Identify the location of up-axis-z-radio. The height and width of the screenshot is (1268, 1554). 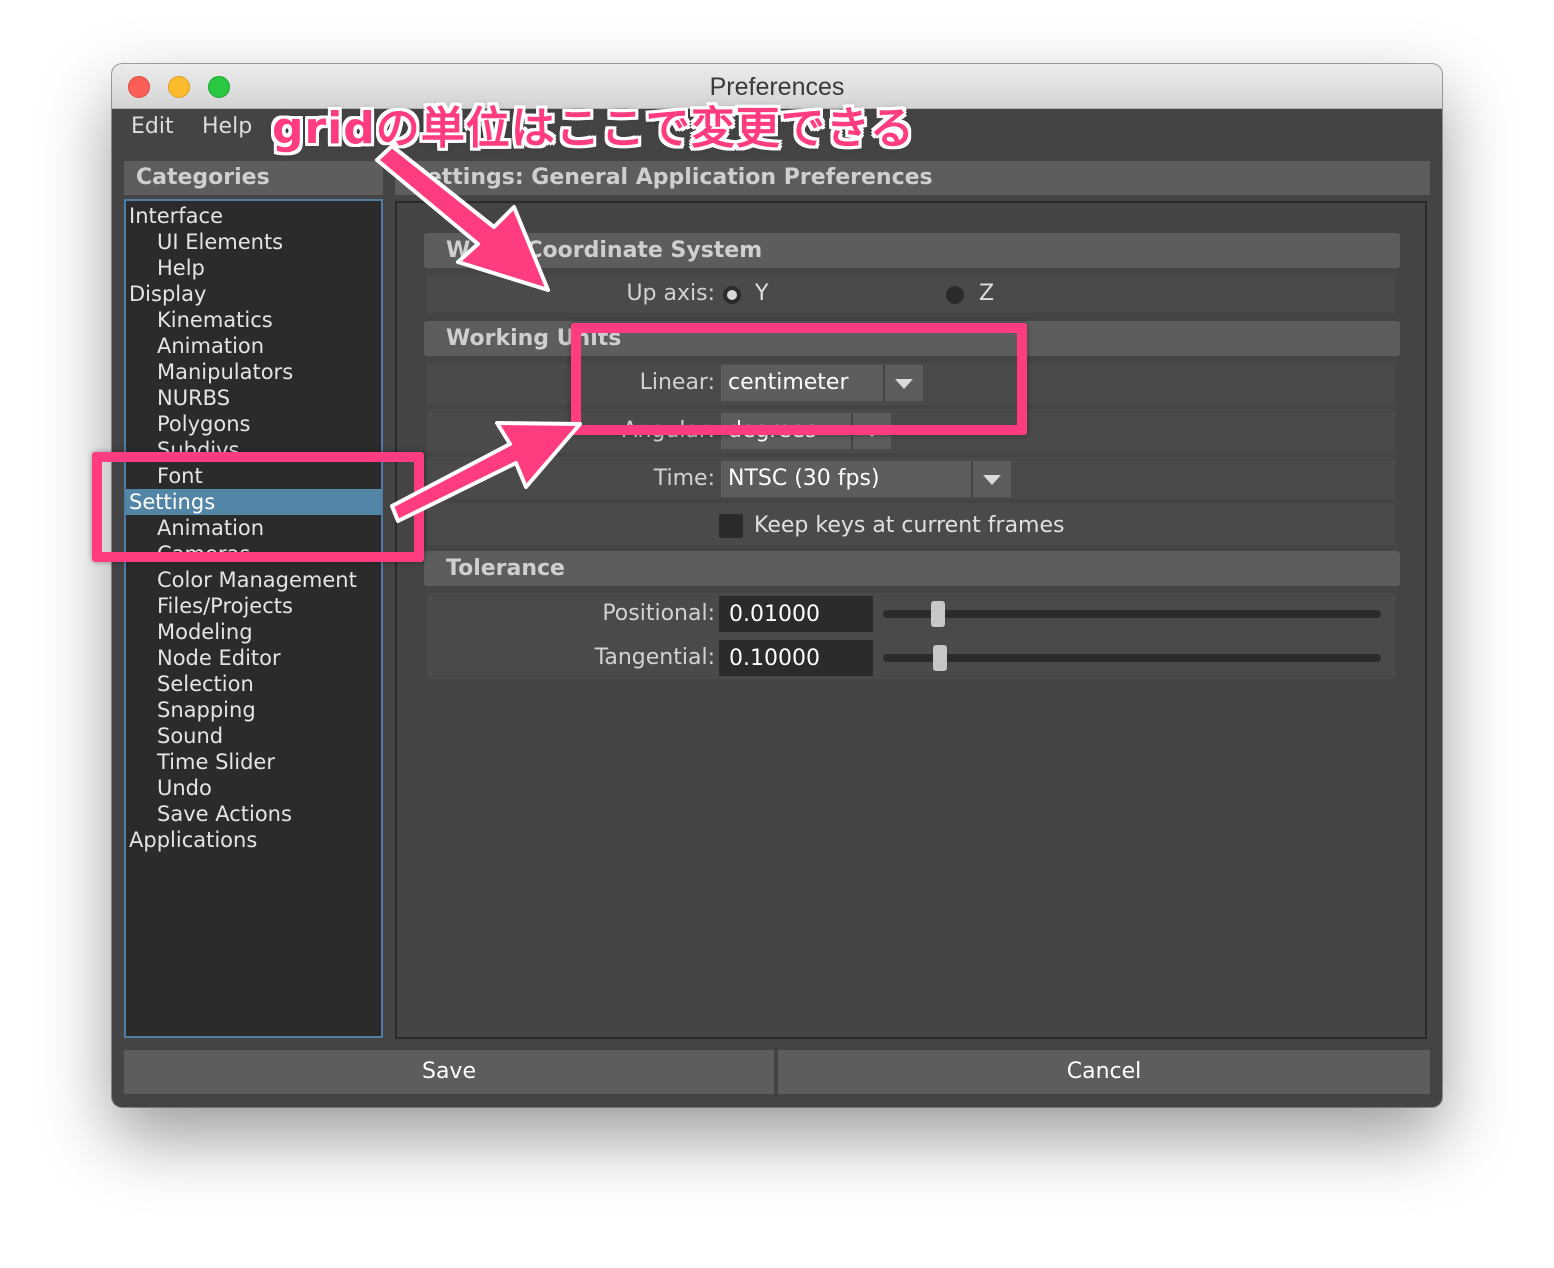
(955, 295).